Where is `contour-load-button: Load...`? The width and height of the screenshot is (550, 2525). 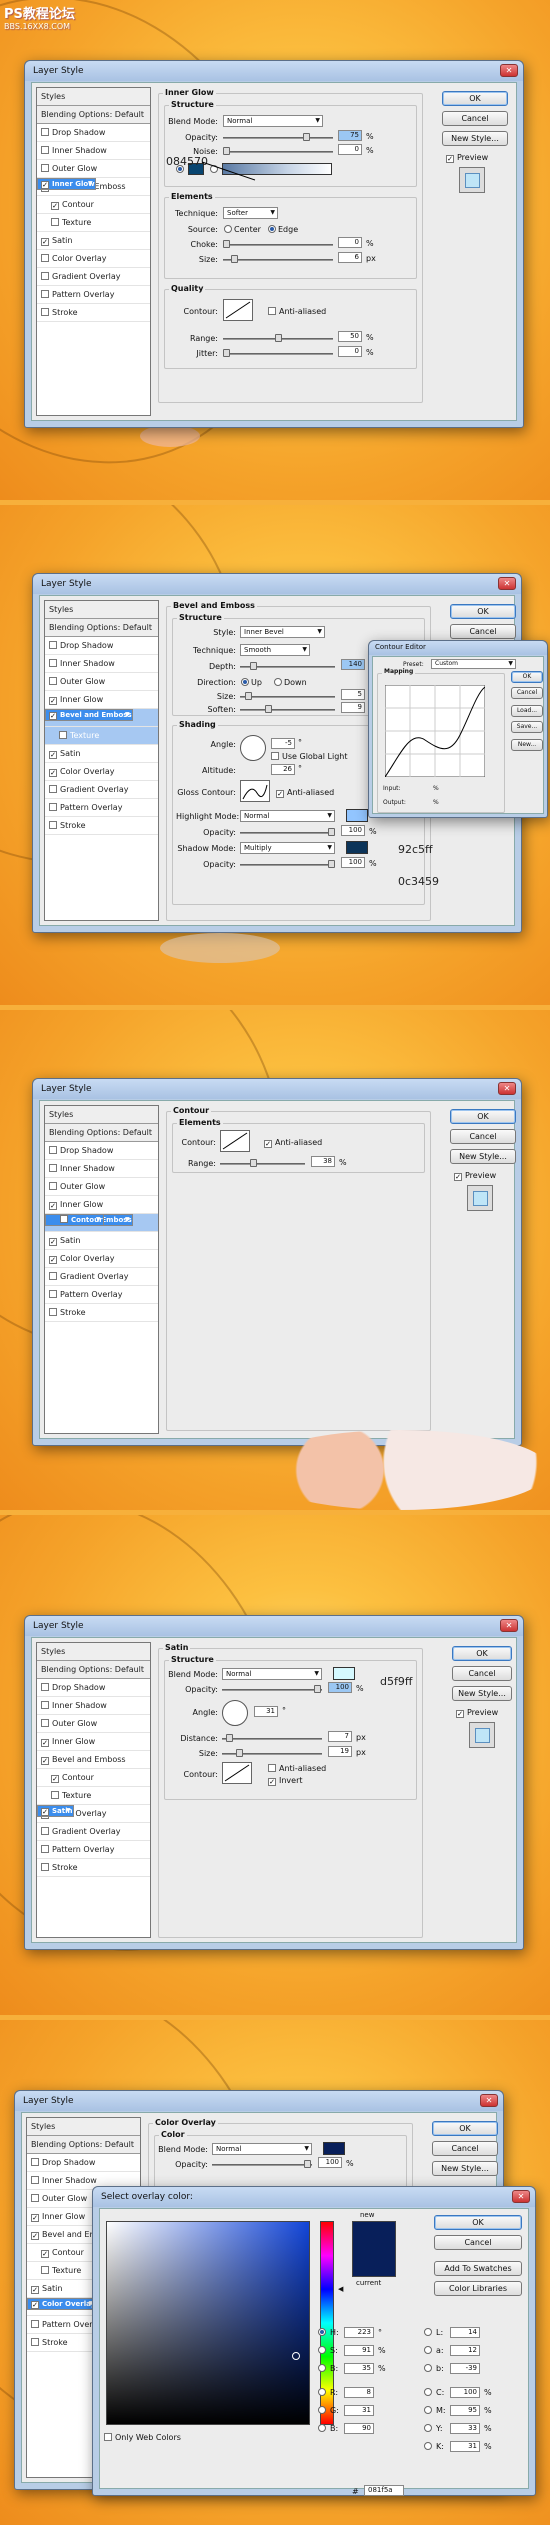 contour-load-button: Load... is located at coordinates (527, 711).